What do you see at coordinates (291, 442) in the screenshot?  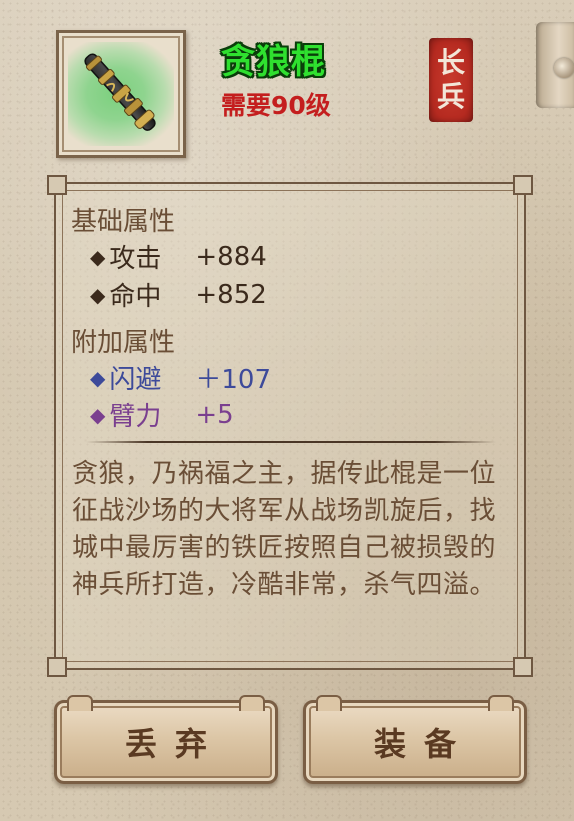 I see `section-divider` at bounding box center [291, 442].